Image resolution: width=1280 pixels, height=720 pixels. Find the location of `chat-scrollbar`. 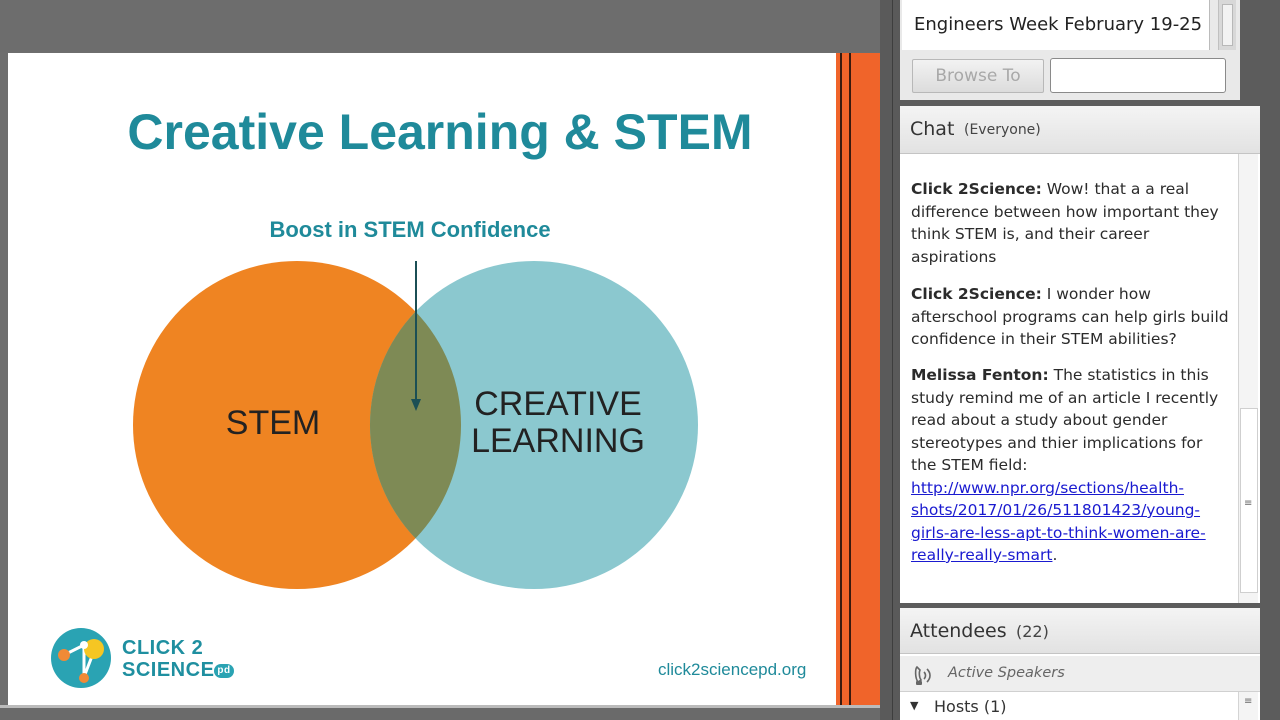

chat-scrollbar is located at coordinates (1248, 378).